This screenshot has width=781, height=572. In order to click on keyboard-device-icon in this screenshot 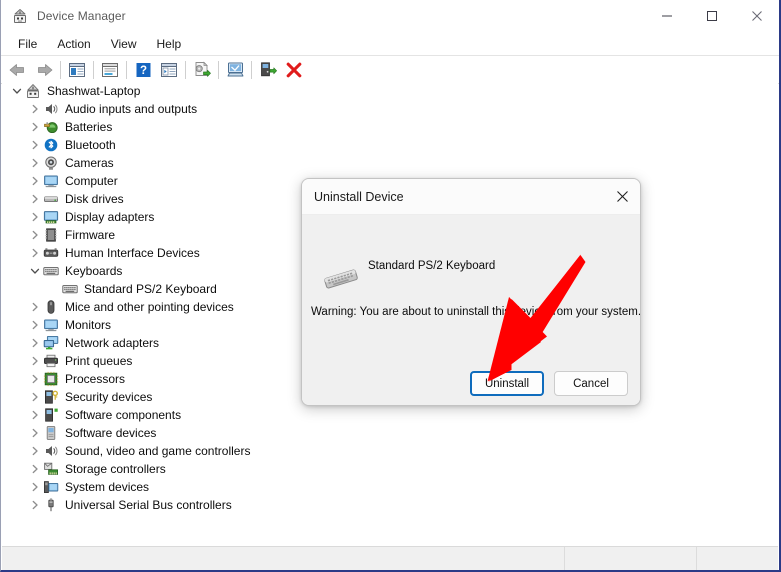, I will do `click(341, 279)`.